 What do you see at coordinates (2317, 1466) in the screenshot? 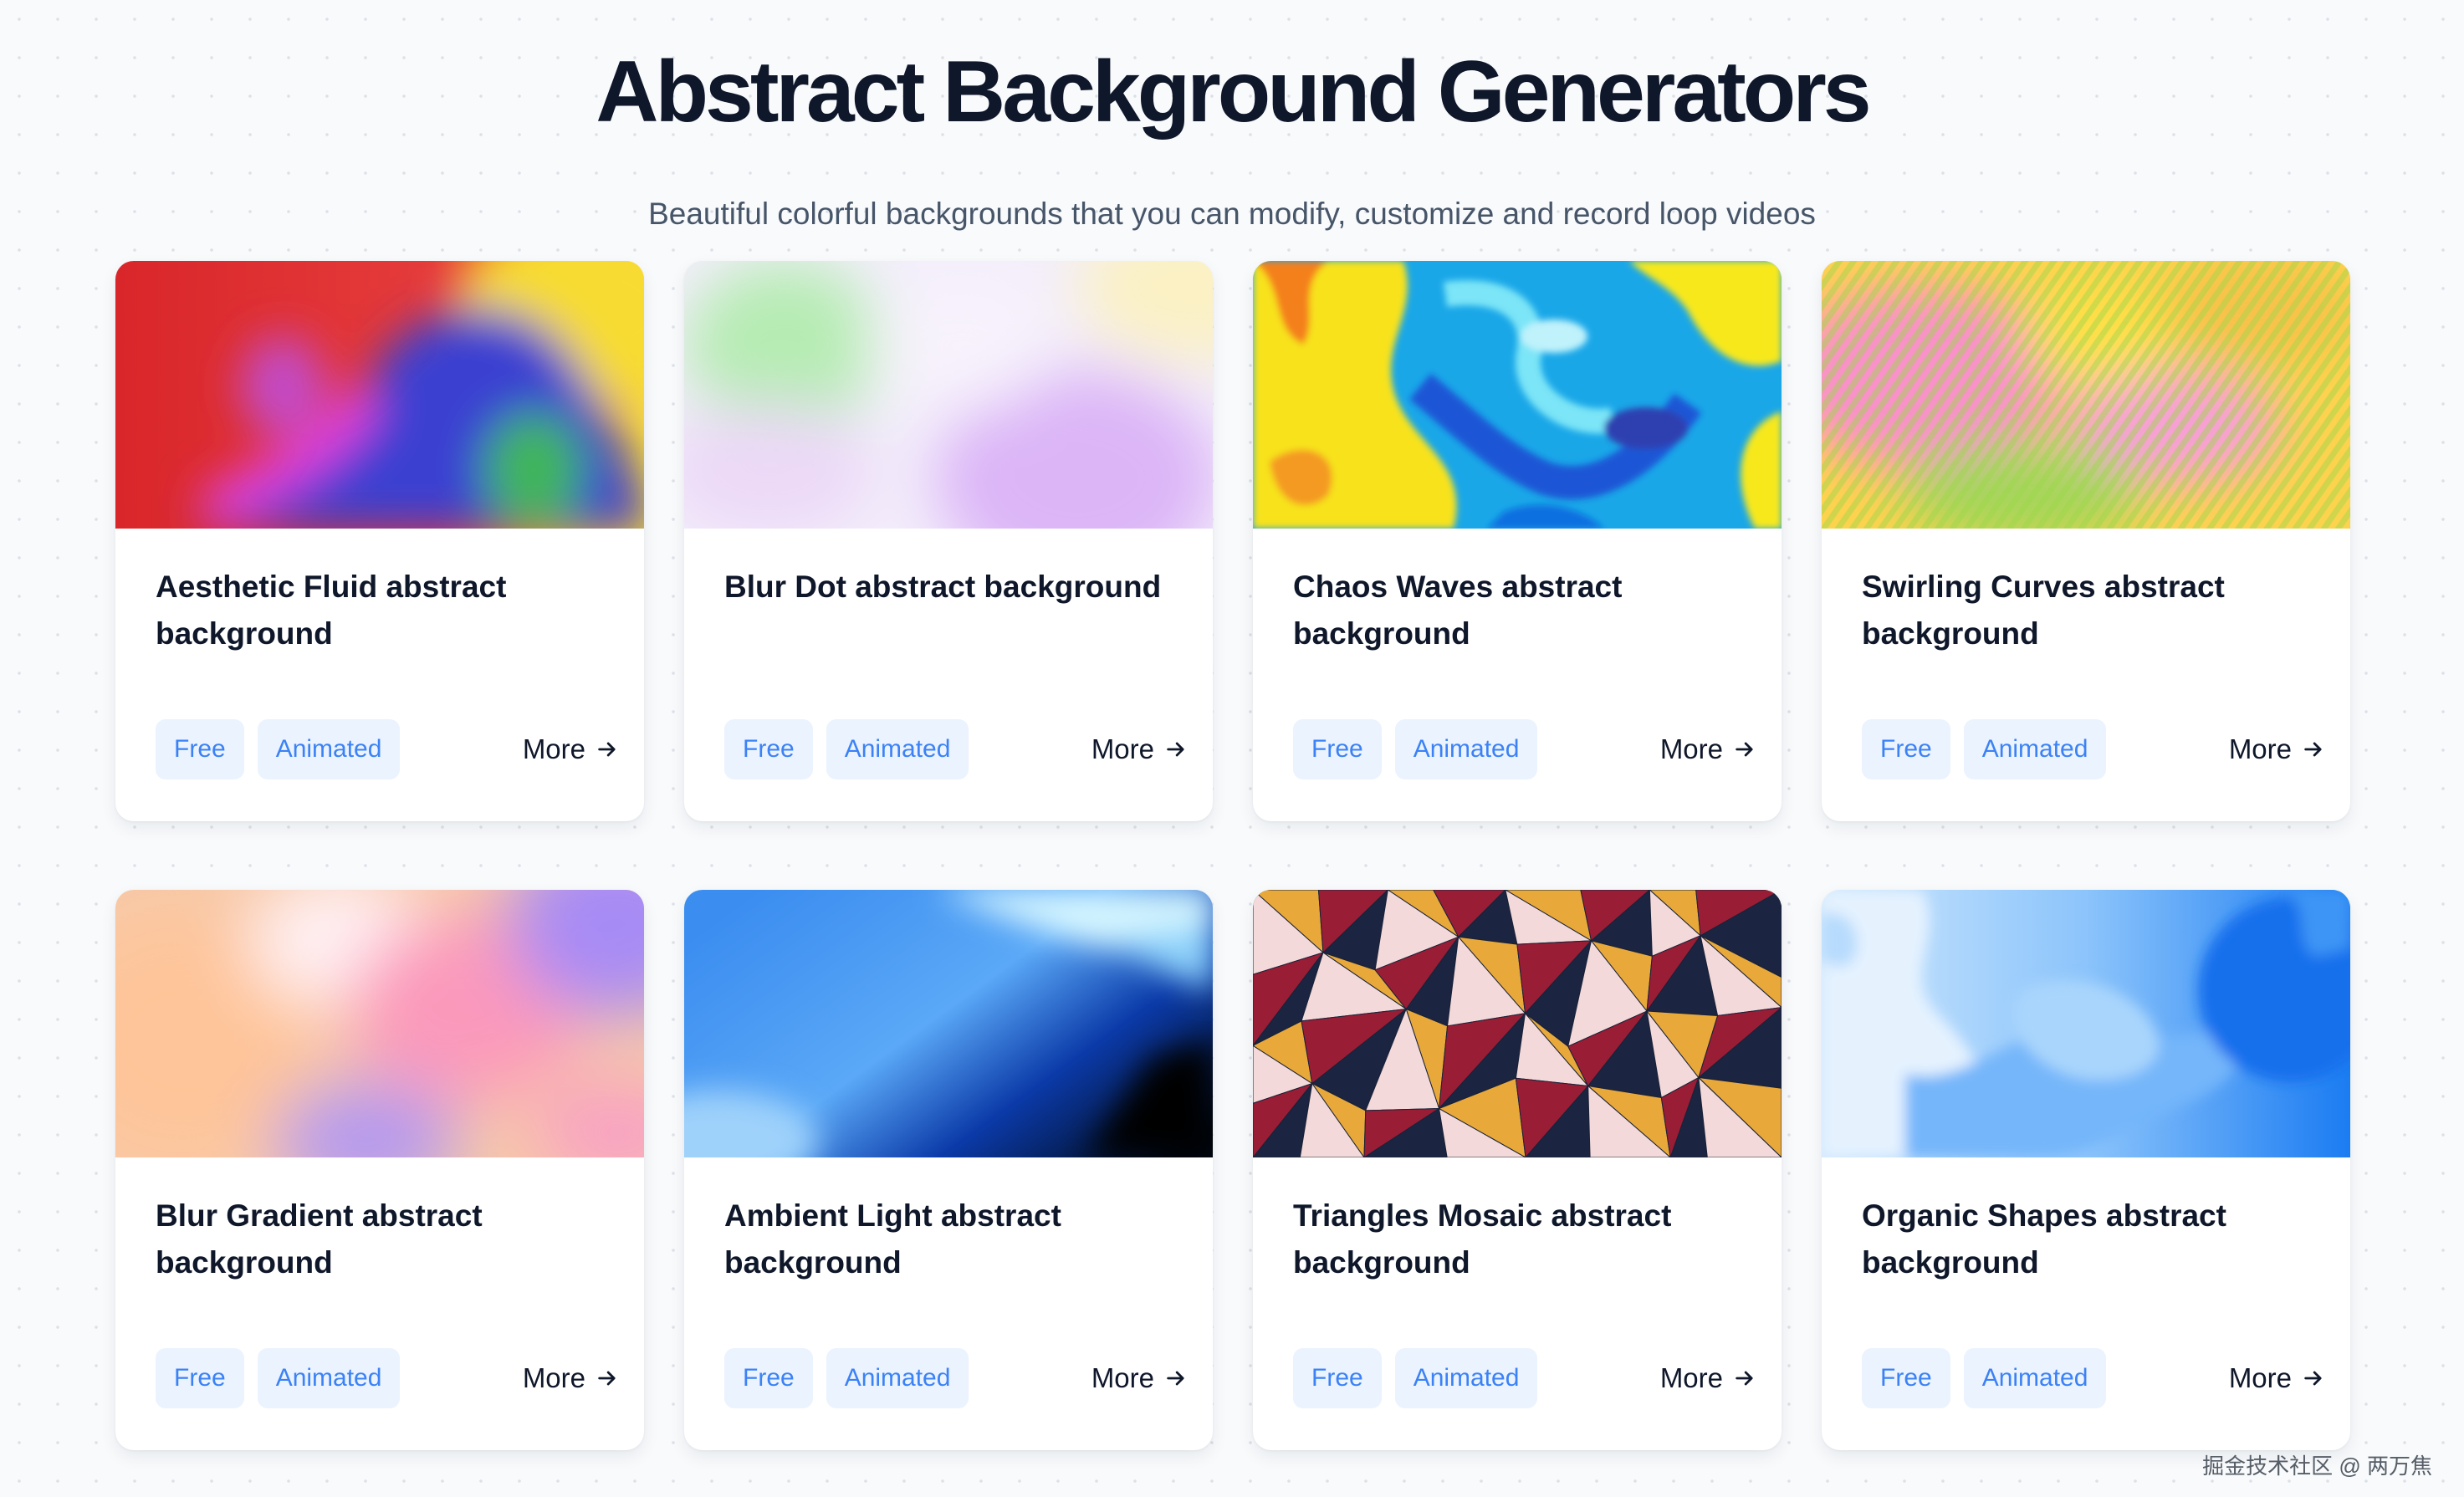
I see `watermark: 掘金技术社区 @ 两万焦` at bounding box center [2317, 1466].